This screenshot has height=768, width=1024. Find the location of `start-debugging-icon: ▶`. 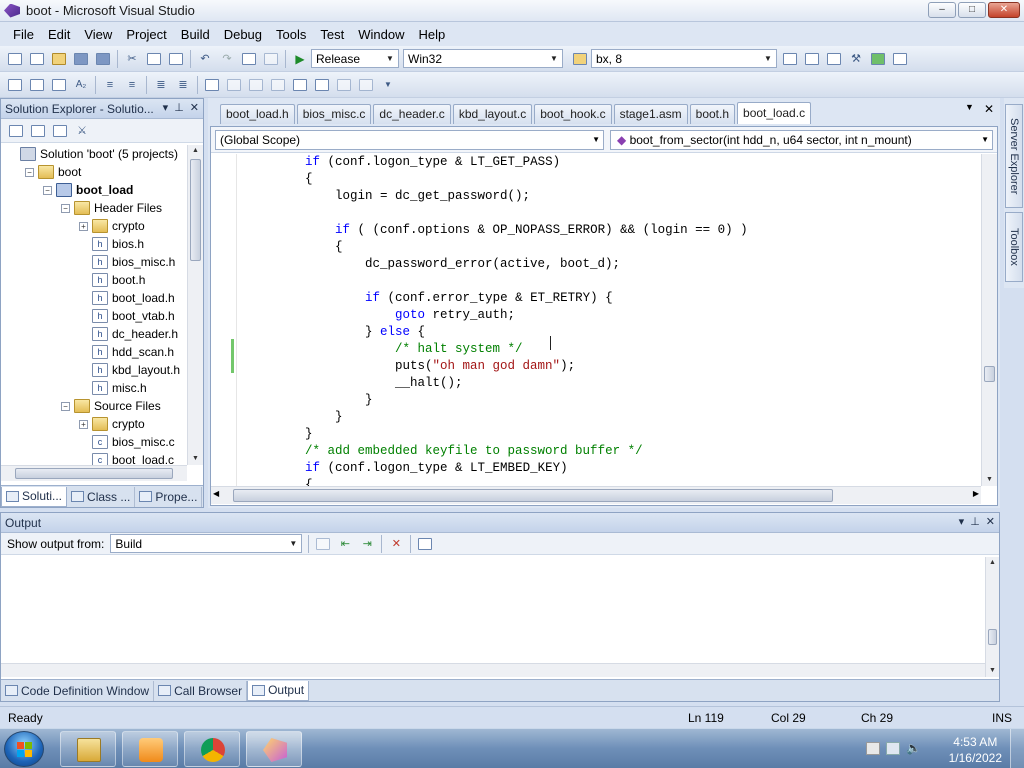

start-debugging-icon: ▶ is located at coordinates (300, 59).